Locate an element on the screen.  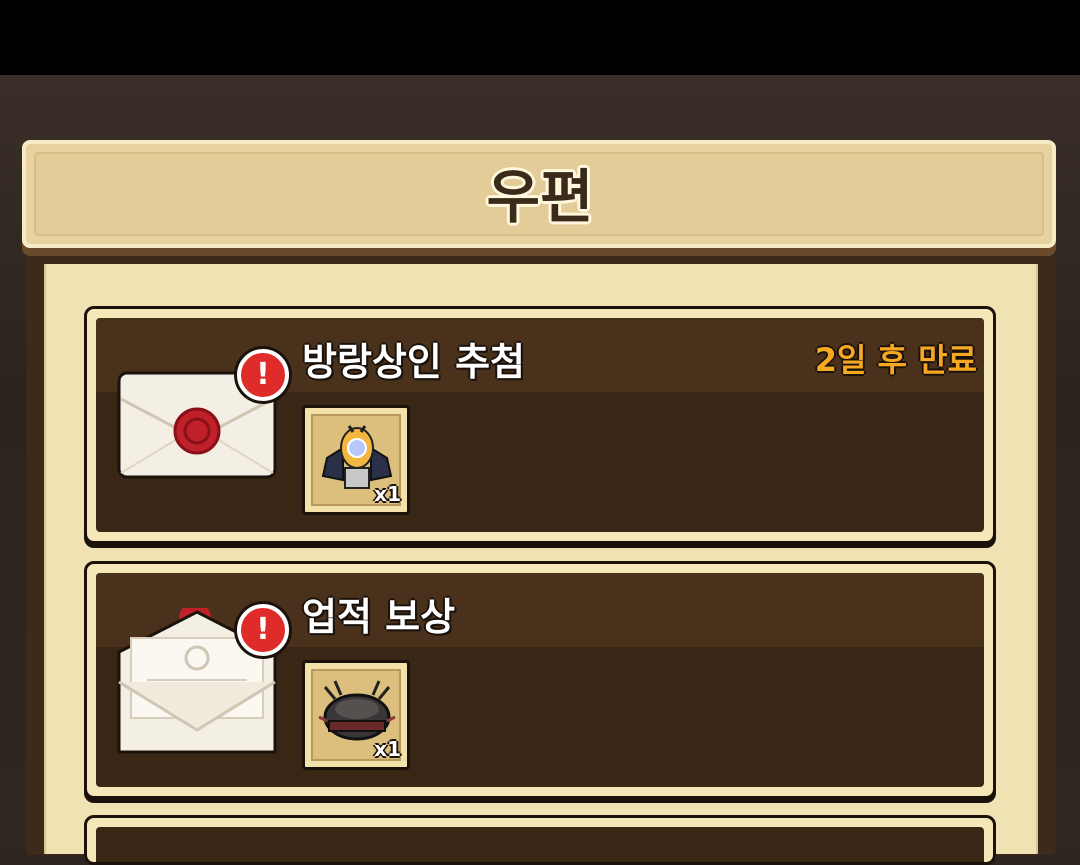
mail-title: 방랑상인 추첨 is located at coordinates (413, 362).